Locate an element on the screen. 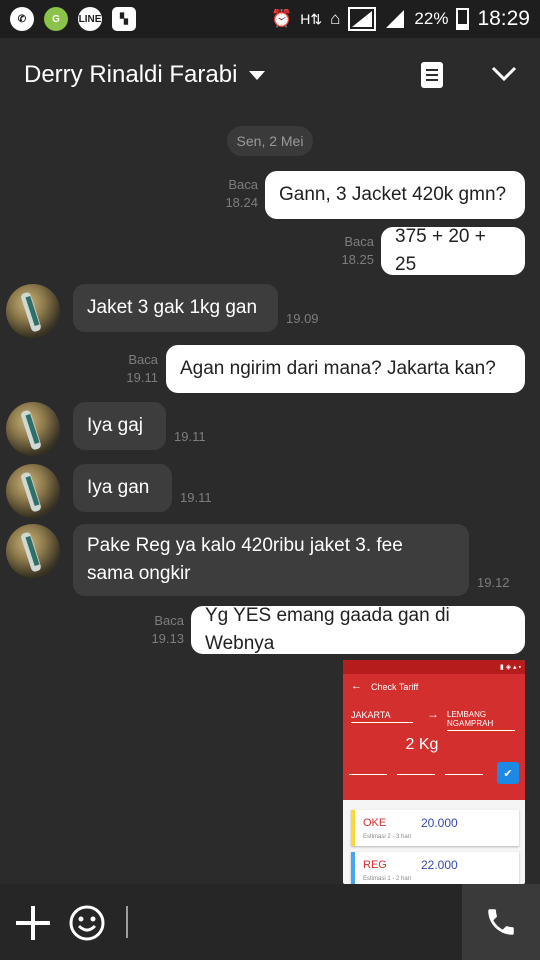  contact-name: Derry Rinaldi Farabi is located at coordinates (130, 75).